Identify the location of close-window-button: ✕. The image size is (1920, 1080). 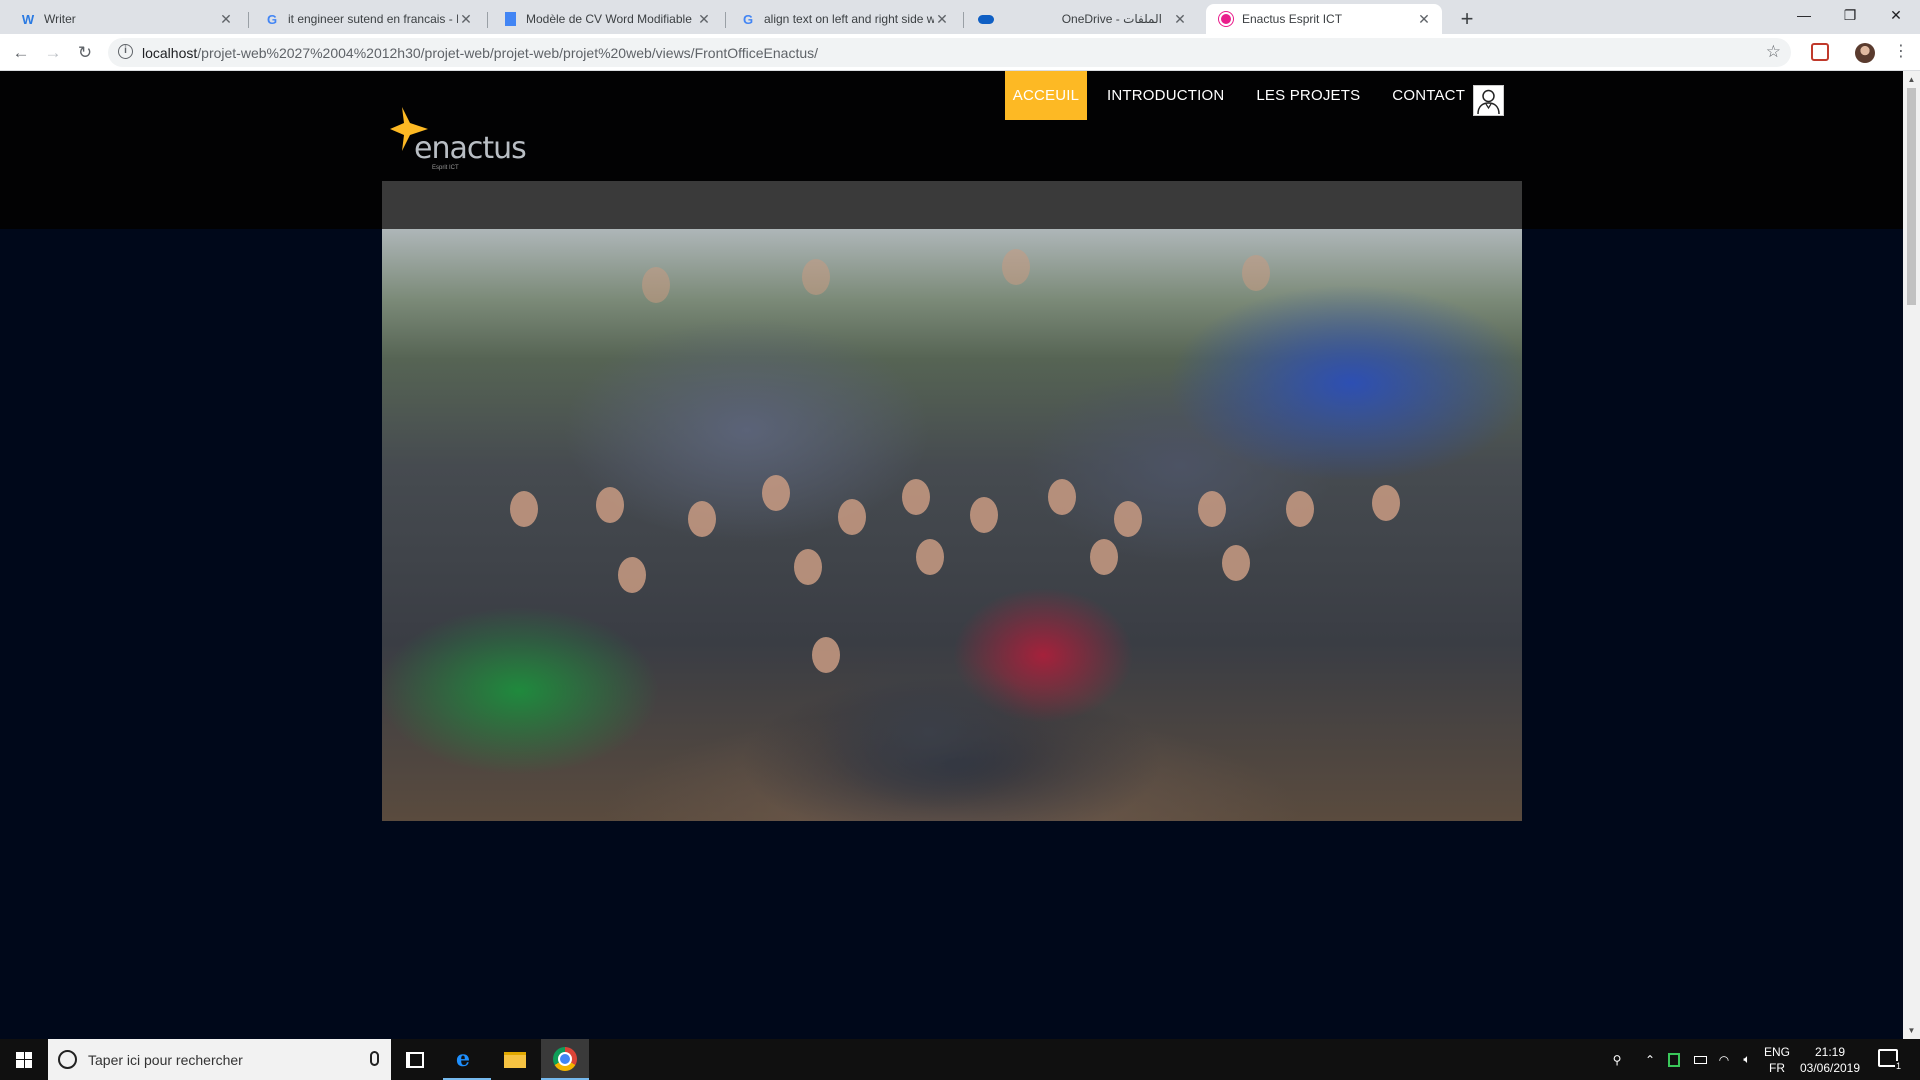
(1896, 15).